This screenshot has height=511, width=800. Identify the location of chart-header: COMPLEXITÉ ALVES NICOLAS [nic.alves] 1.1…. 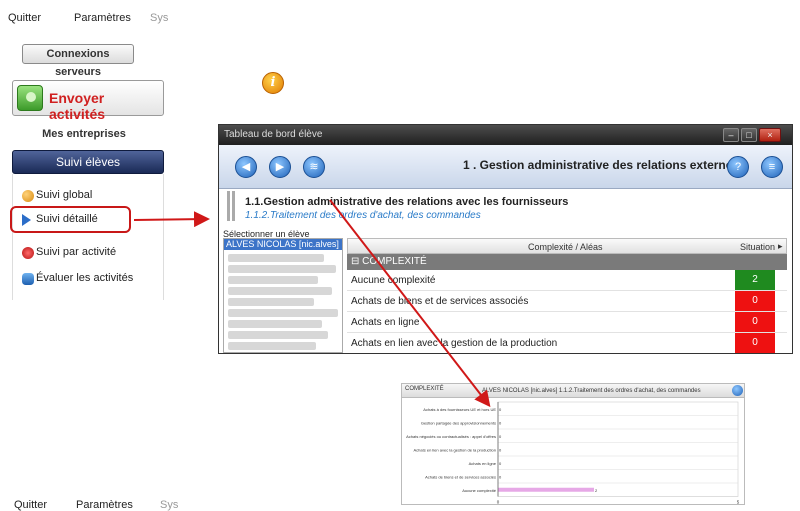
(573, 391).